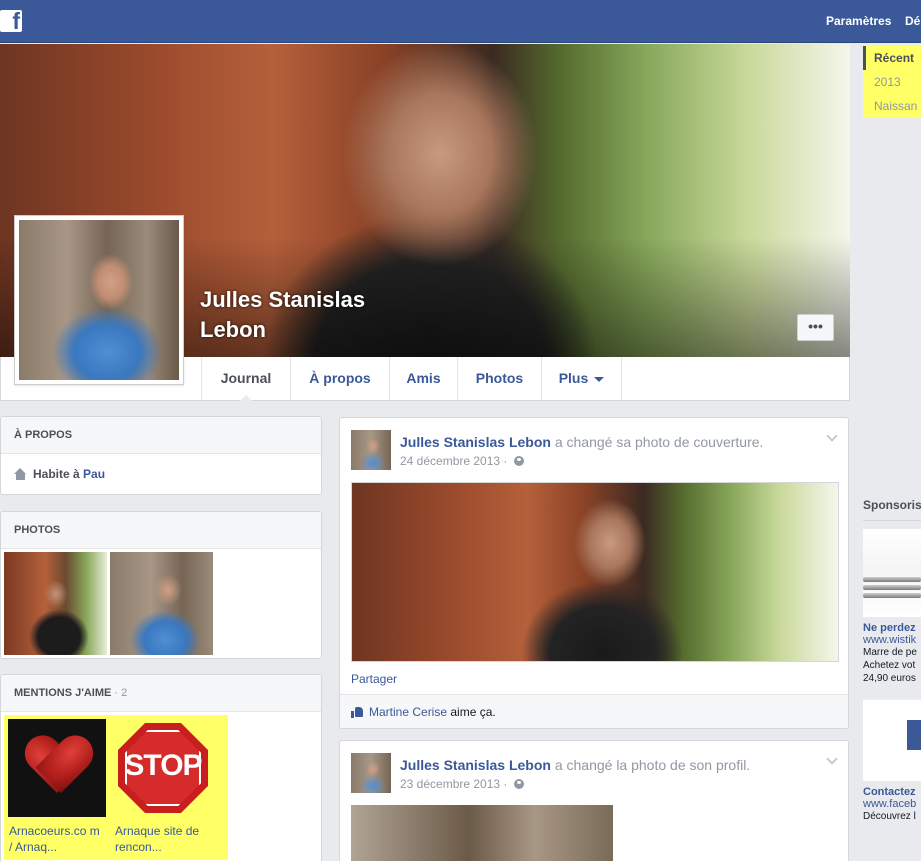  I want to click on tab-photos-label: Photos, so click(499, 378).